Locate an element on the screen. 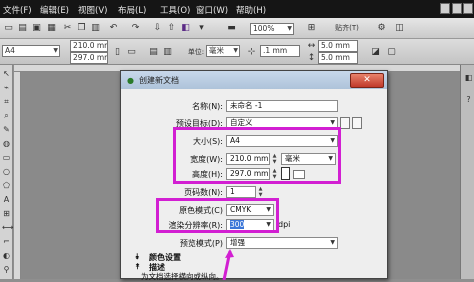  eyedropper-tool-icon: ⚲ is located at coordinates (6, 269).